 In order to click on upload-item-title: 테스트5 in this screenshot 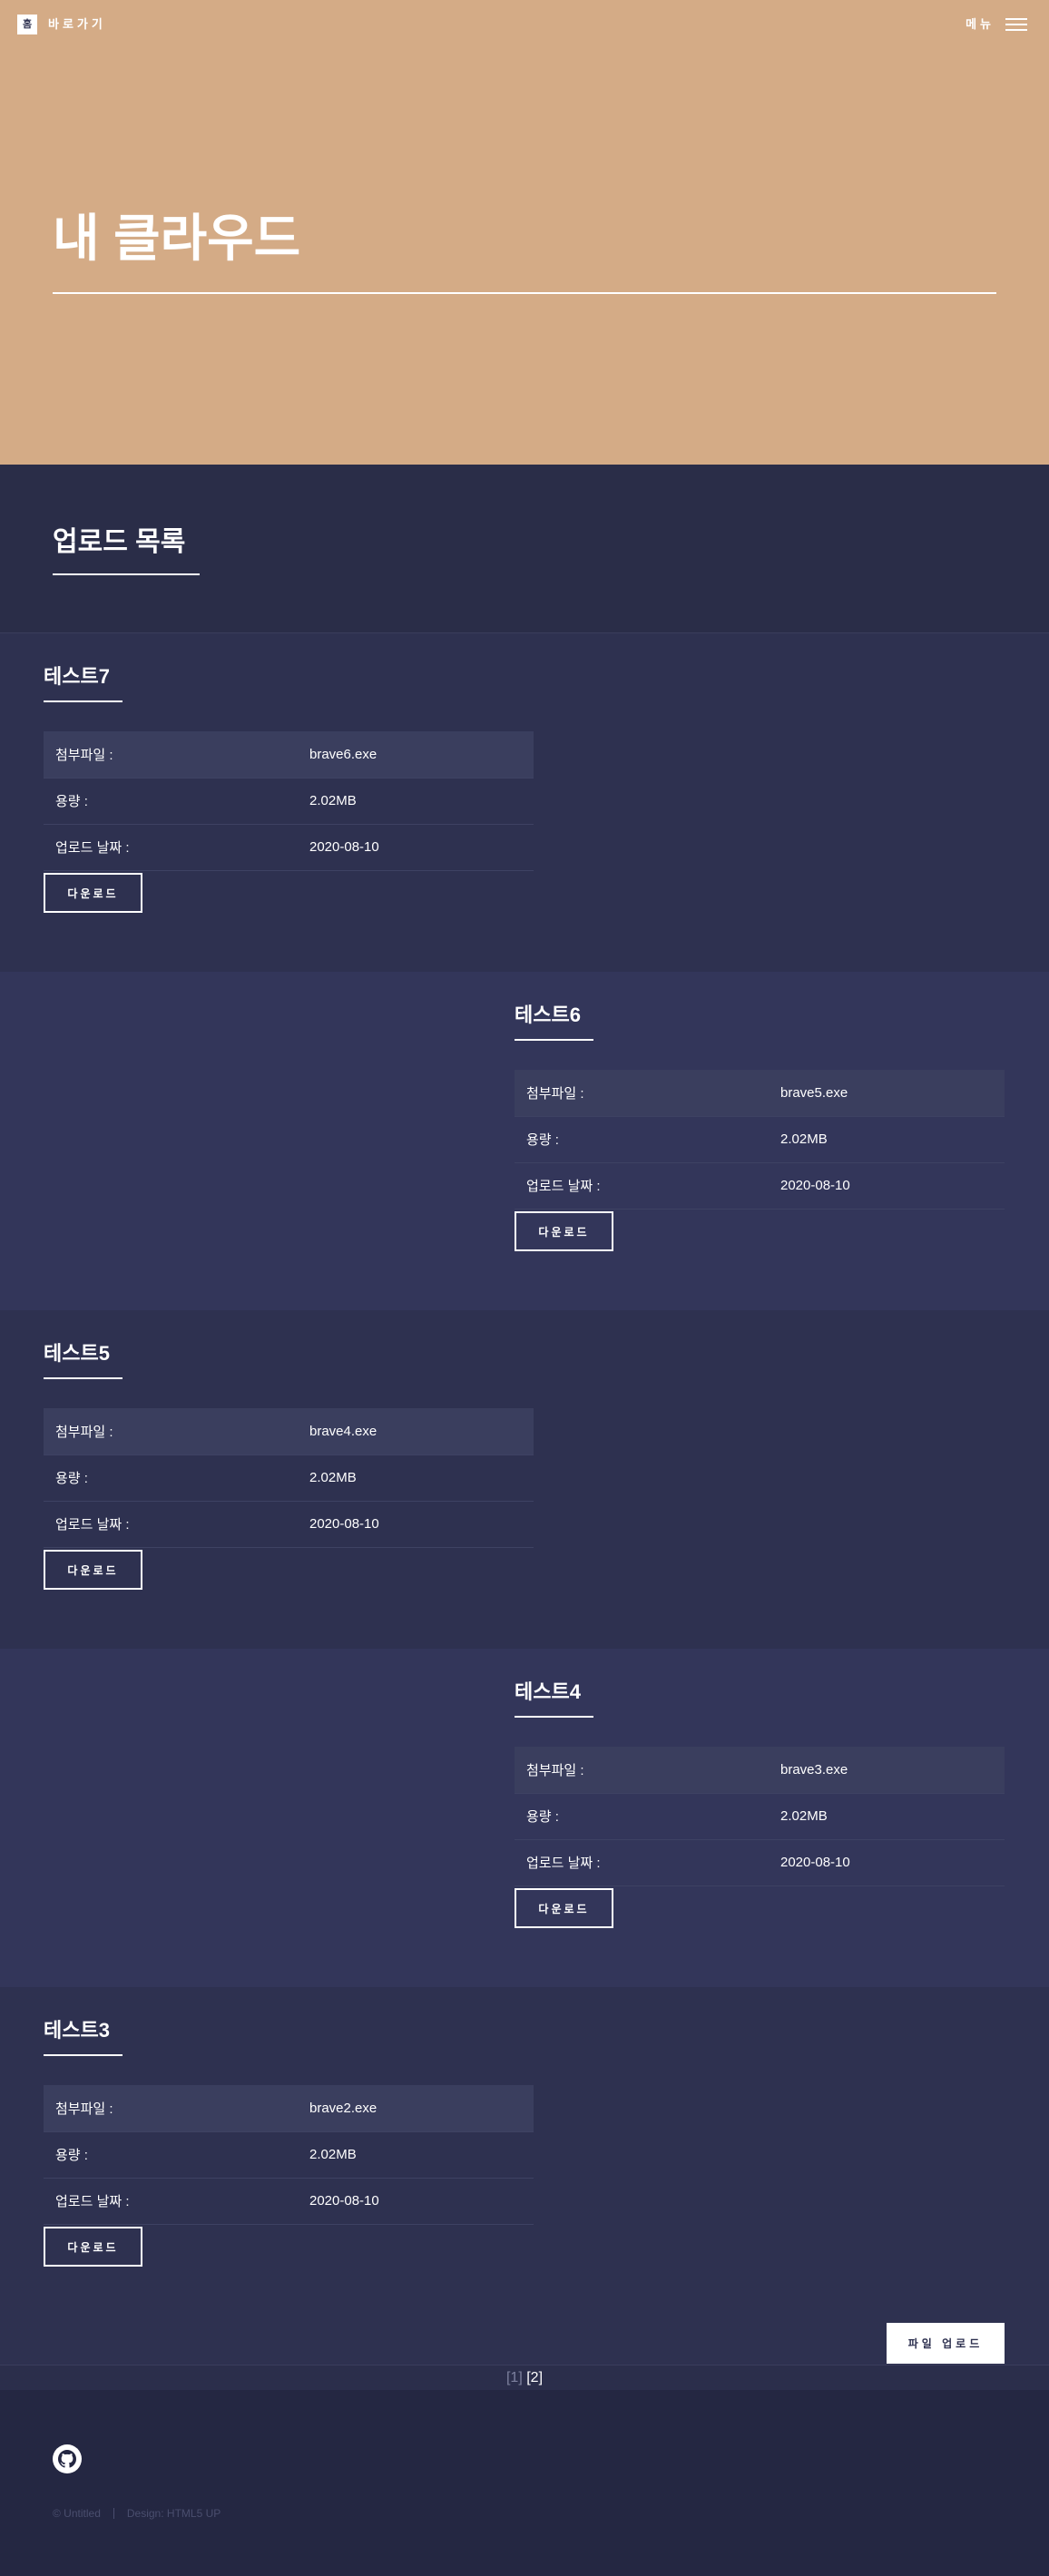, I will do `click(77, 1353)`.